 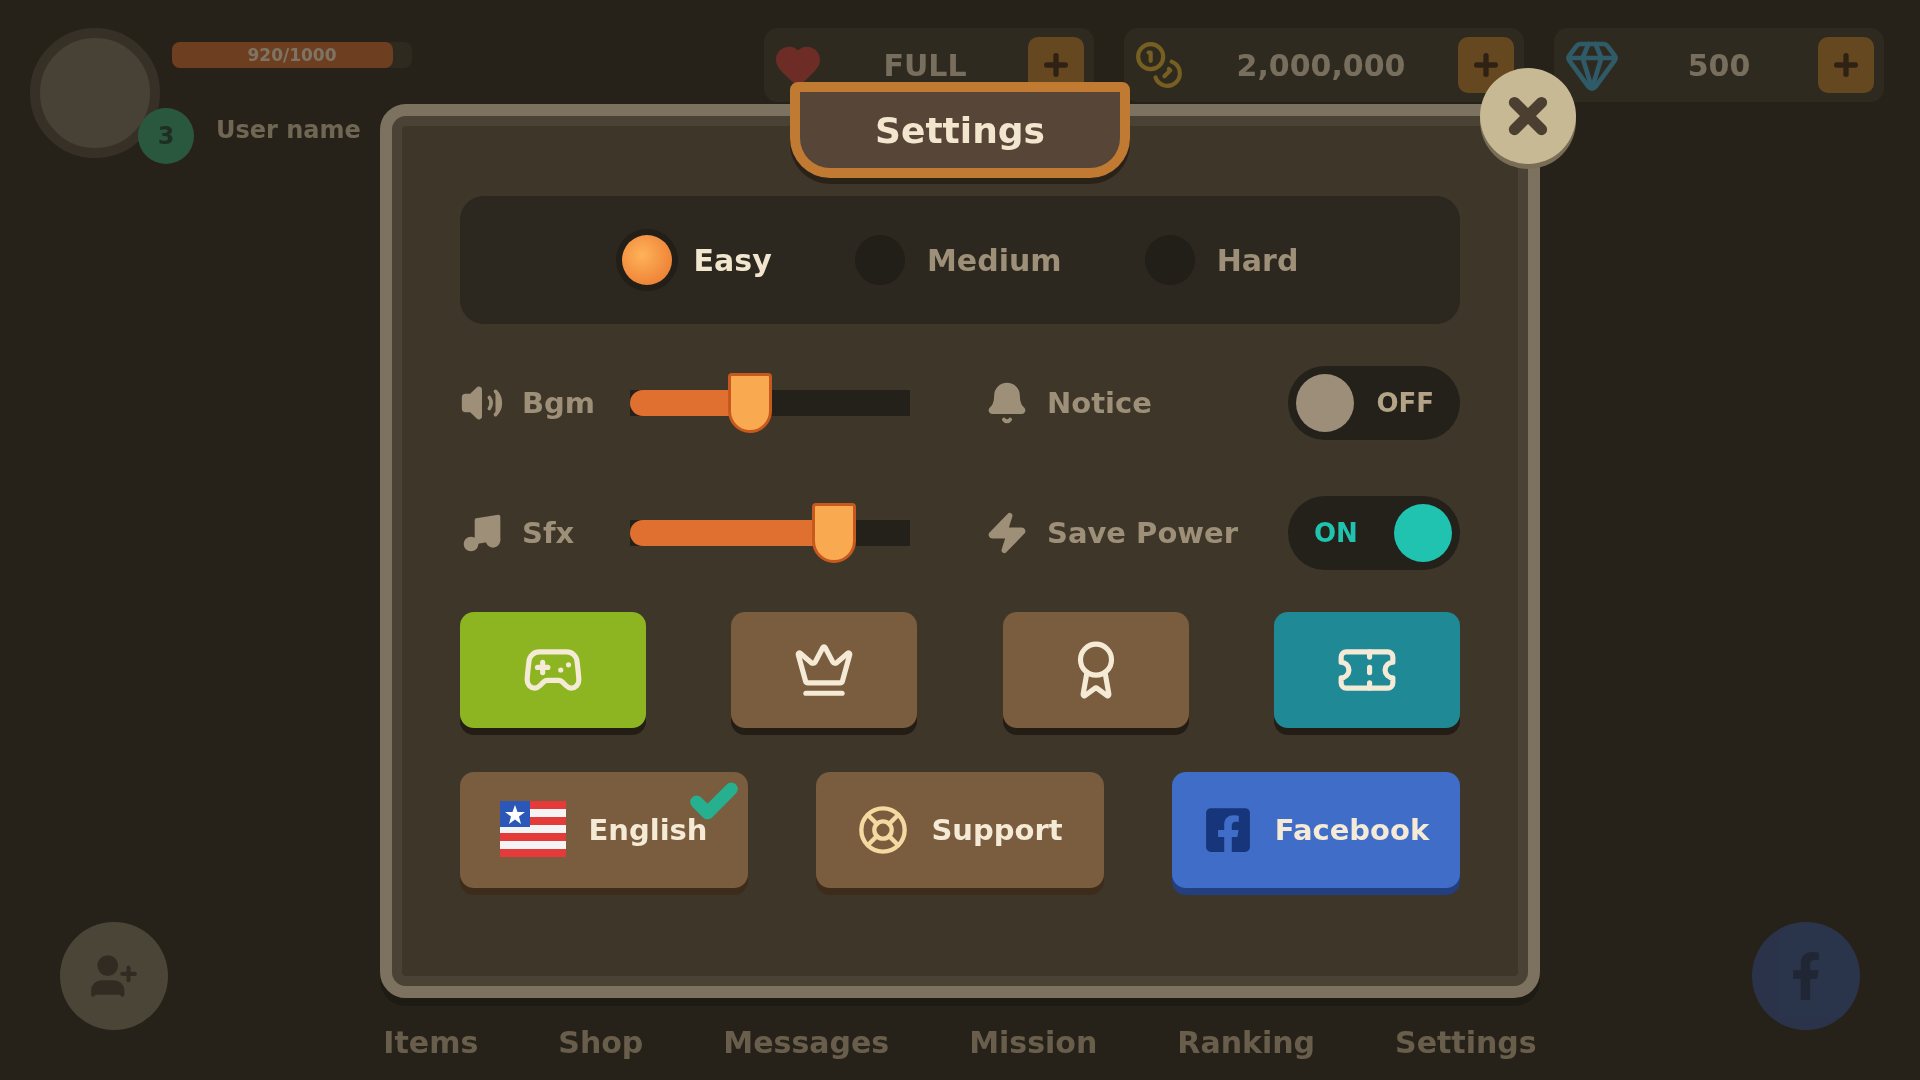 What do you see at coordinates (1719, 65) in the screenshot?
I see `gems-text: 500` at bounding box center [1719, 65].